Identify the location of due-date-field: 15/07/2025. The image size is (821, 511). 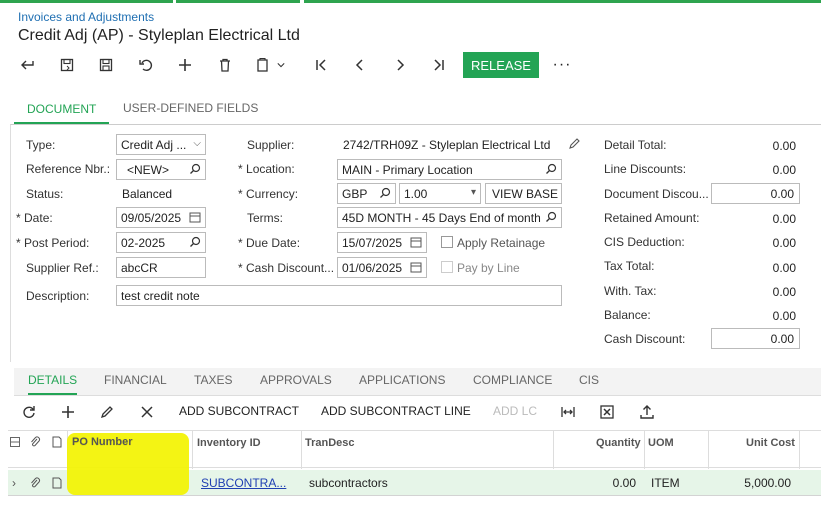
(382, 242).